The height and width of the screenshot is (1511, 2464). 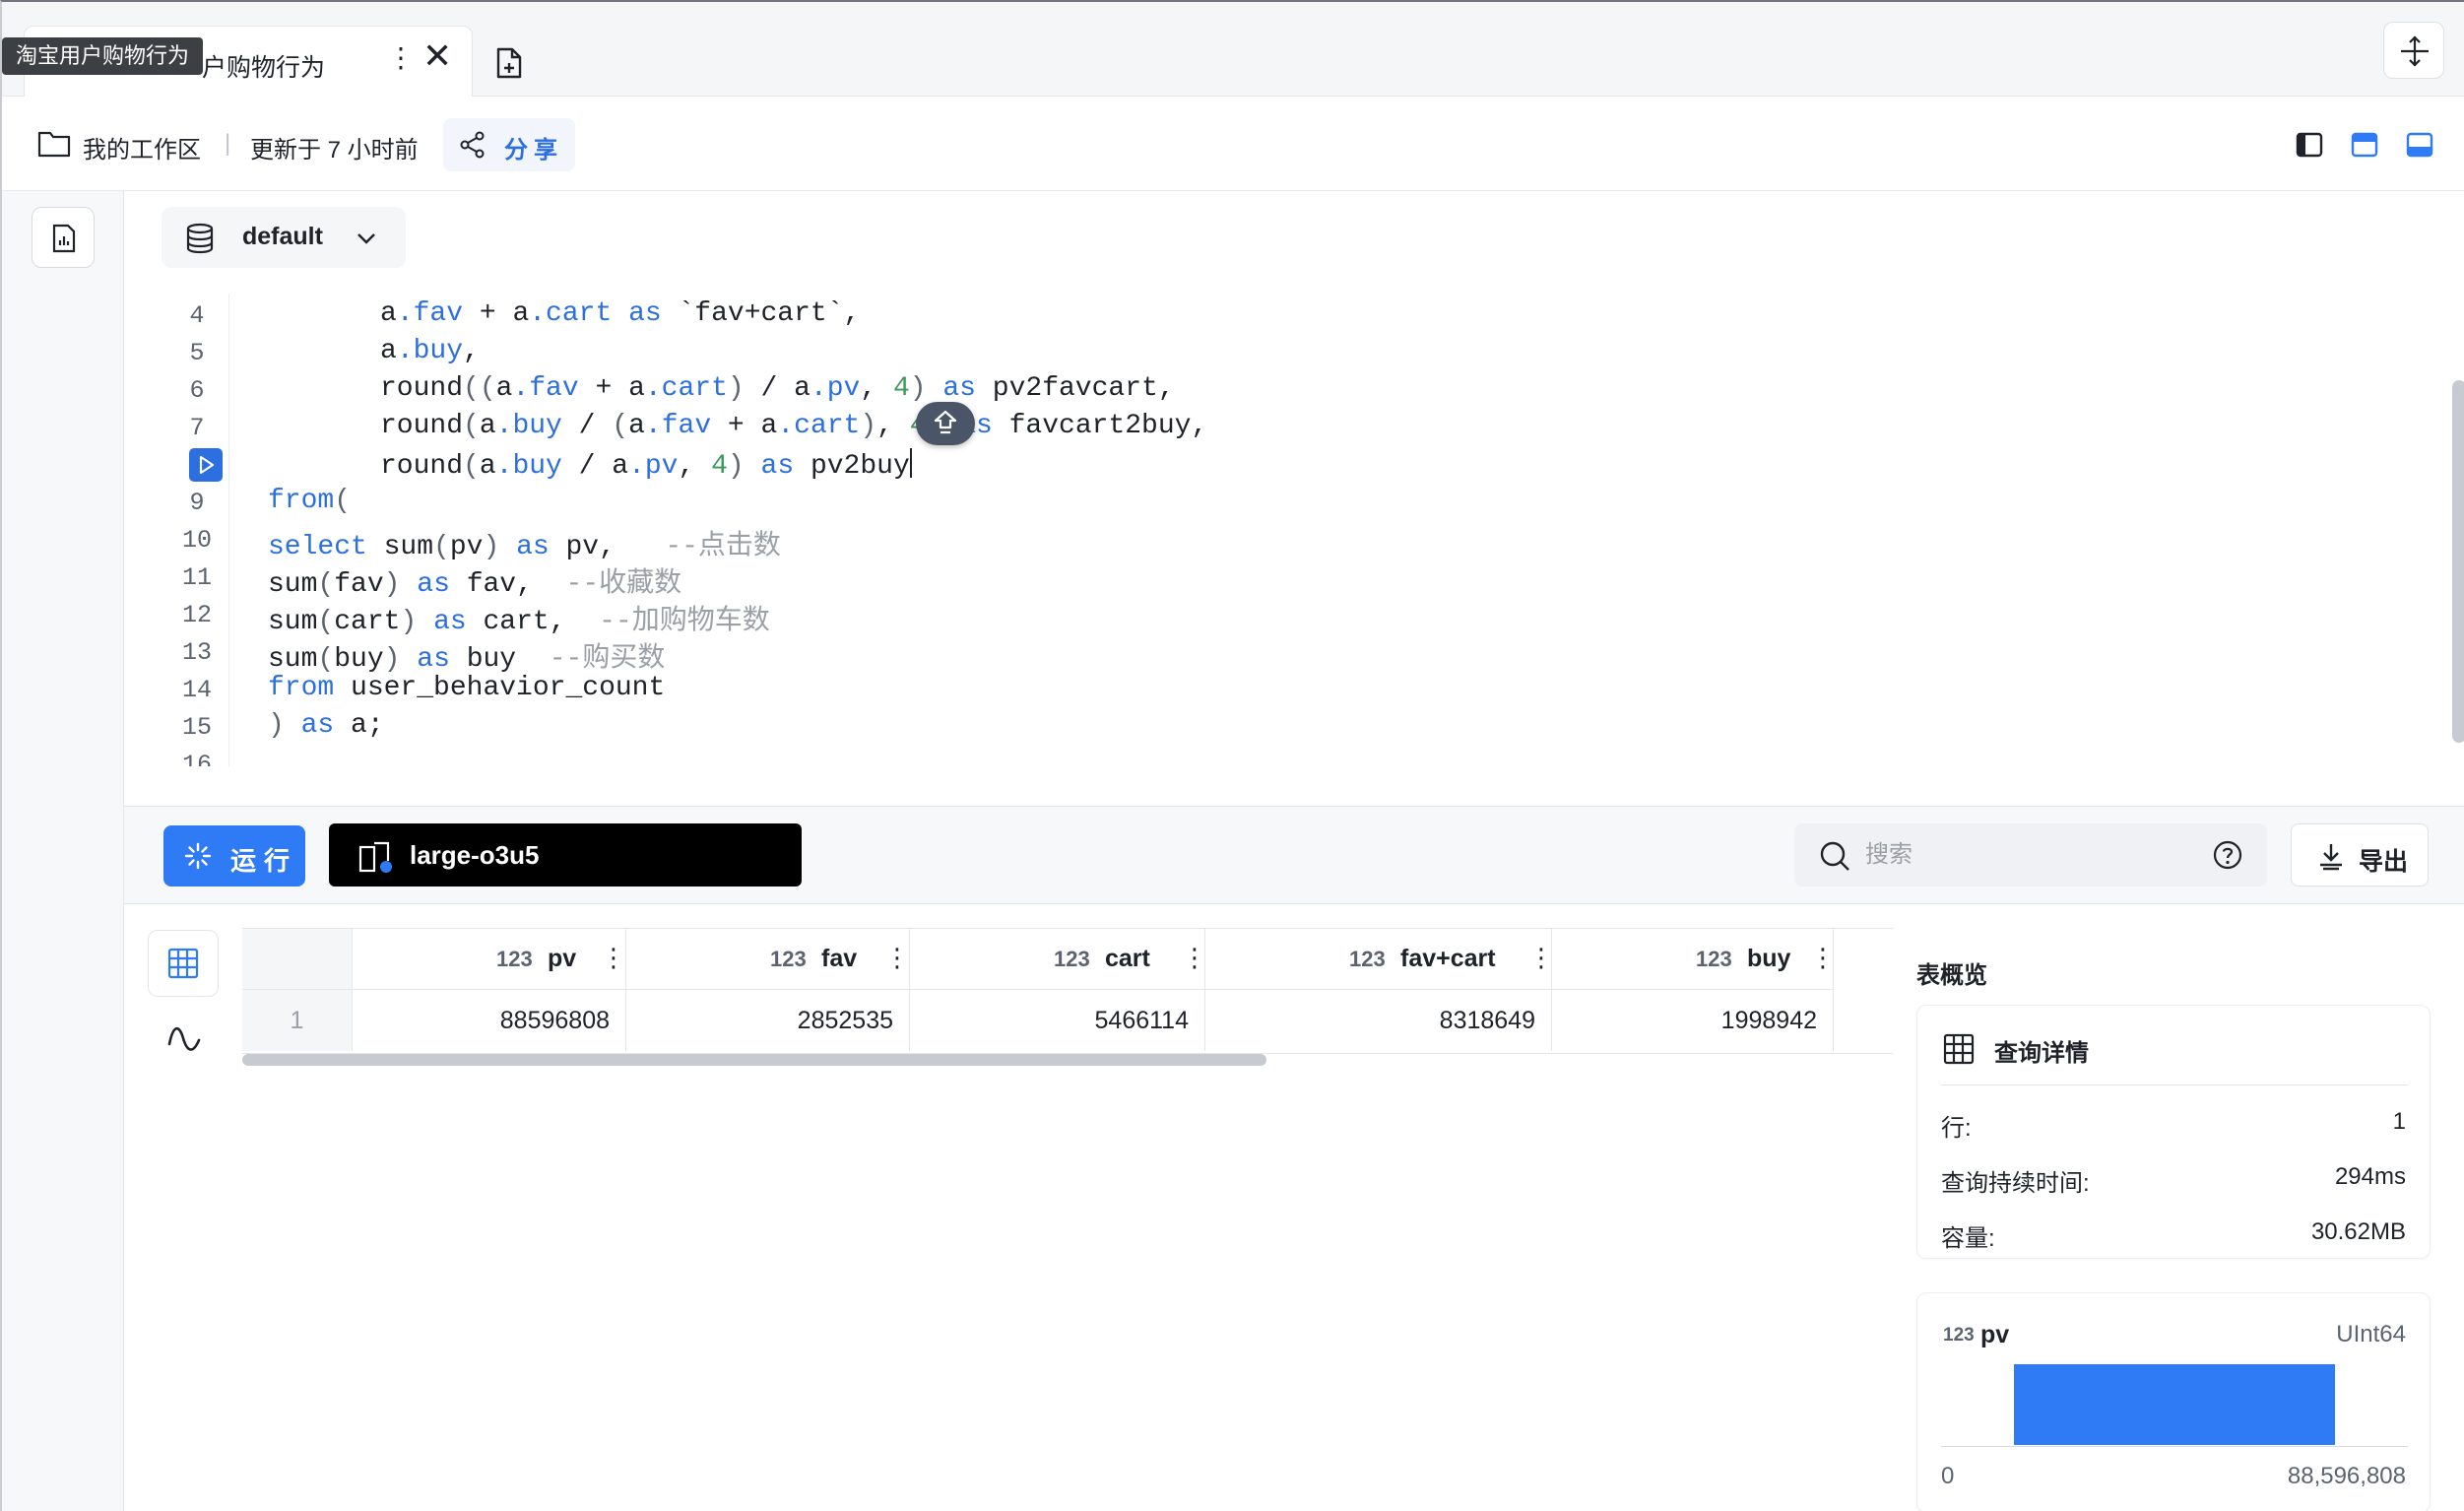 I want to click on tab-more-icon: ⋮, so click(x=401, y=58).